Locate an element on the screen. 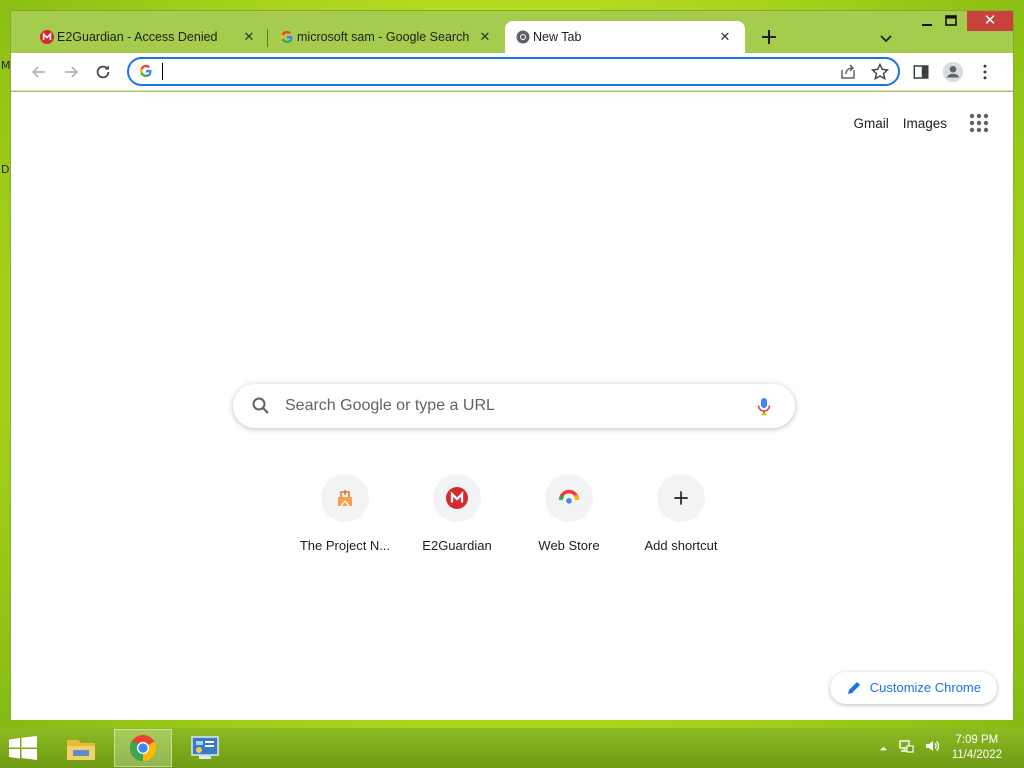  tab-google-search: microsoft sam - Google Search ✕ is located at coordinates (387, 37).